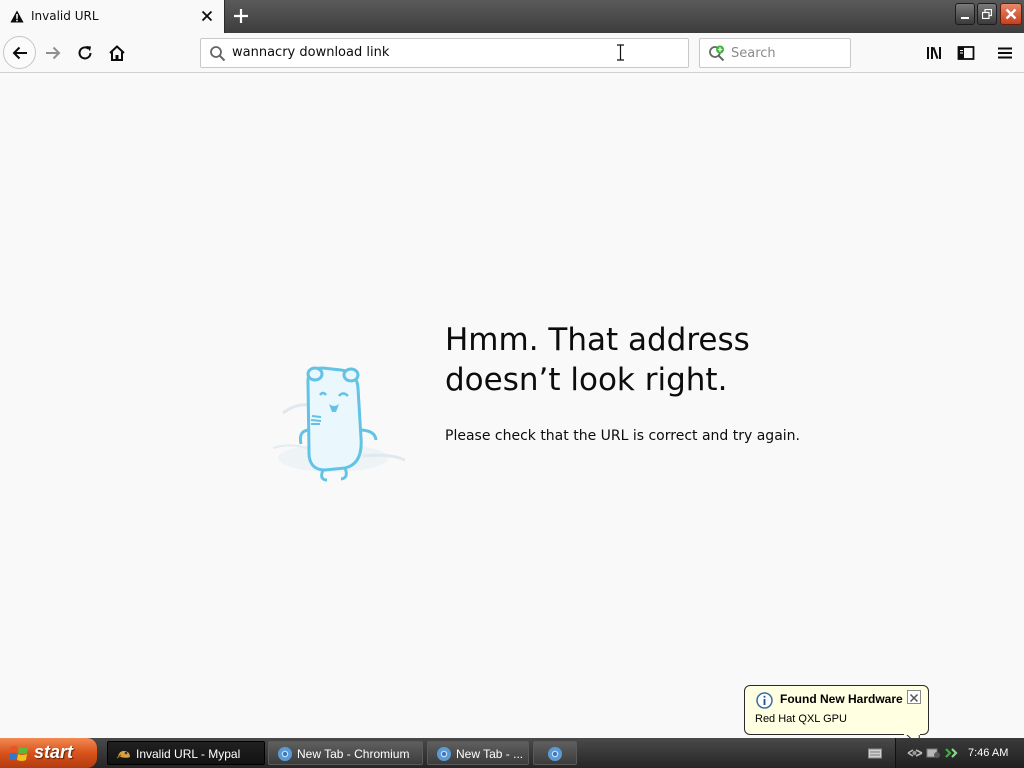 The width and height of the screenshot is (1024, 768). I want to click on security-icon, so click(951, 753).